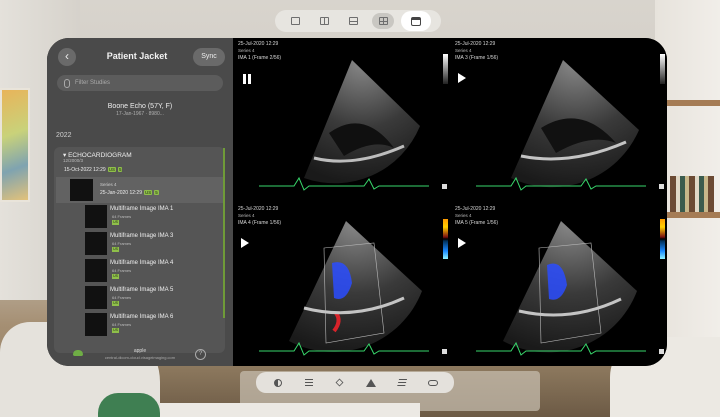 The image size is (720, 417). What do you see at coordinates (111, 169) in the screenshot?
I see `modality-tag: US` at bounding box center [111, 169].